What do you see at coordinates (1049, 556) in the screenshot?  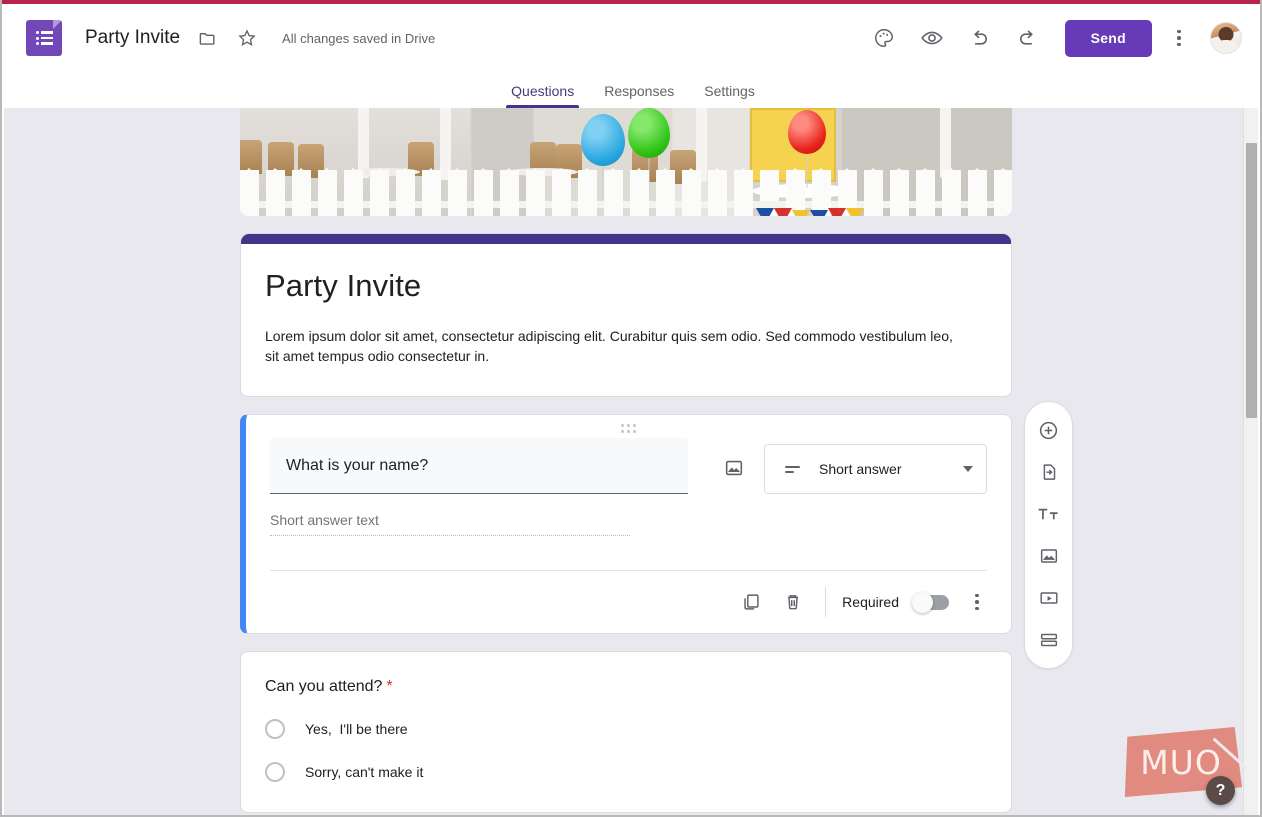 I see `image-icon` at bounding box center [1049, 556].